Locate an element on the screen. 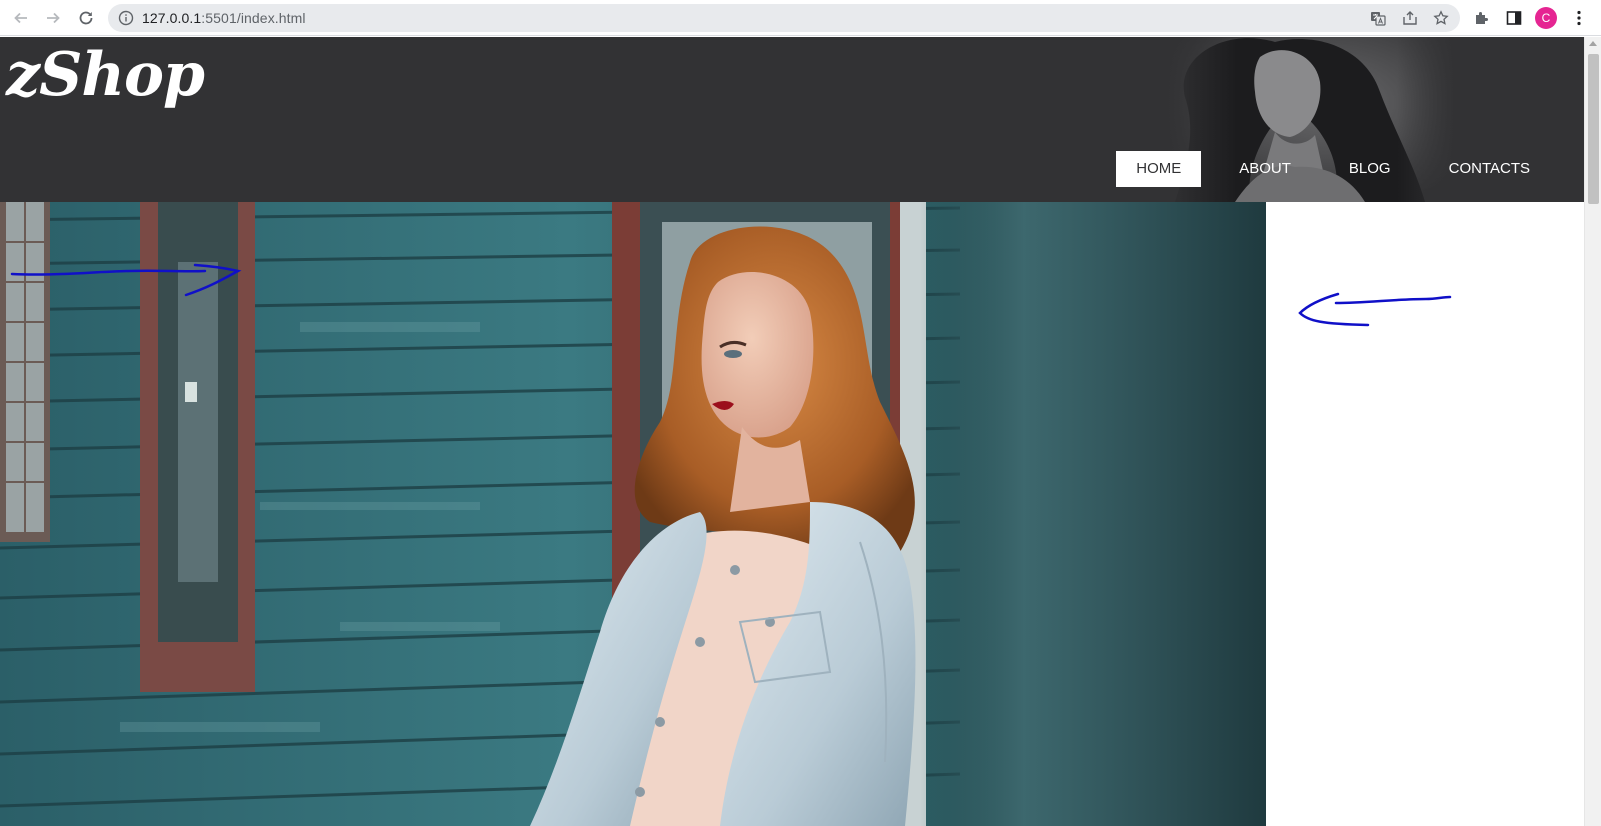  kebab-menu-icon is located at coordinates (1579, 18).